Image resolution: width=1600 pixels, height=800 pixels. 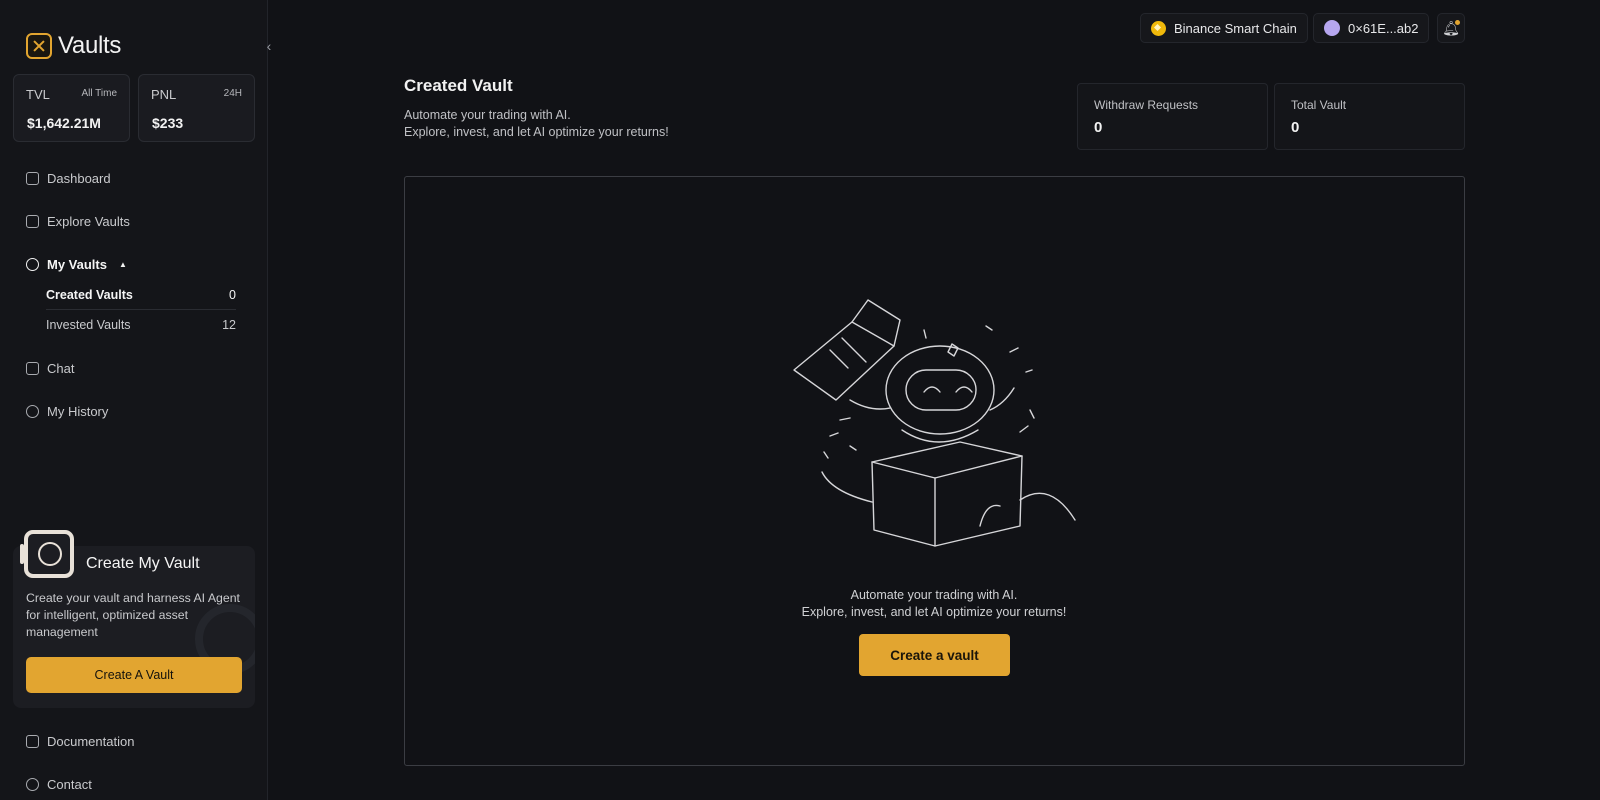 I want to click on notification-badge, so click(x=1457, y=22).